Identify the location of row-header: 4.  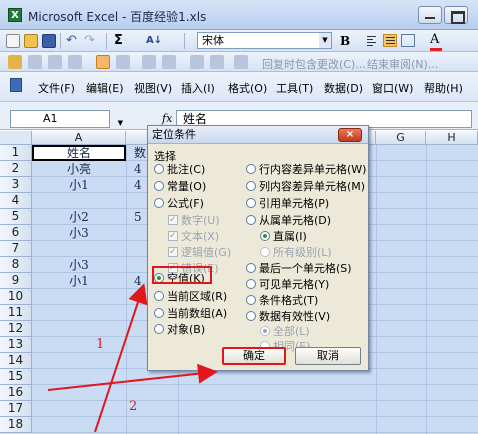
(16, 201).